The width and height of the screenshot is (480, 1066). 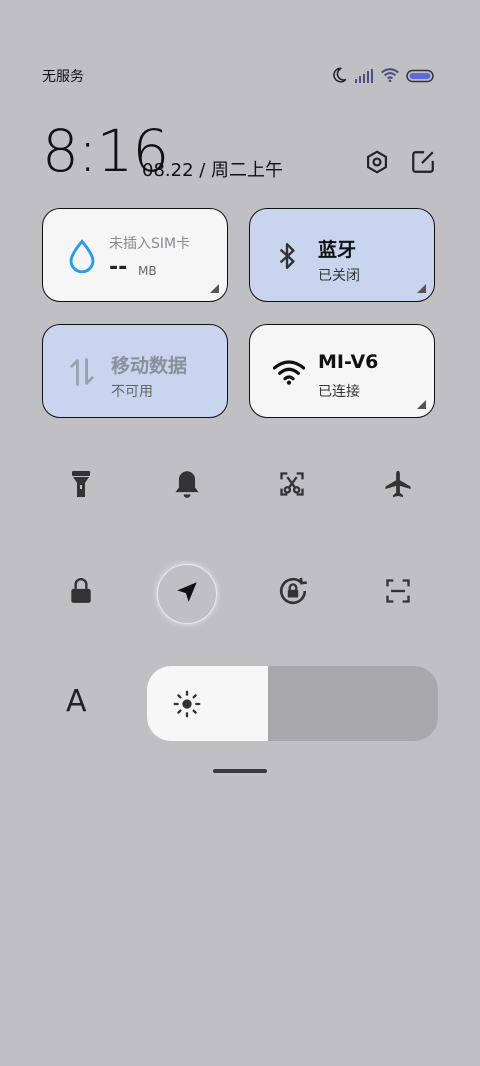 I want to click on data-unit: MB, so click(x=147, y=271).